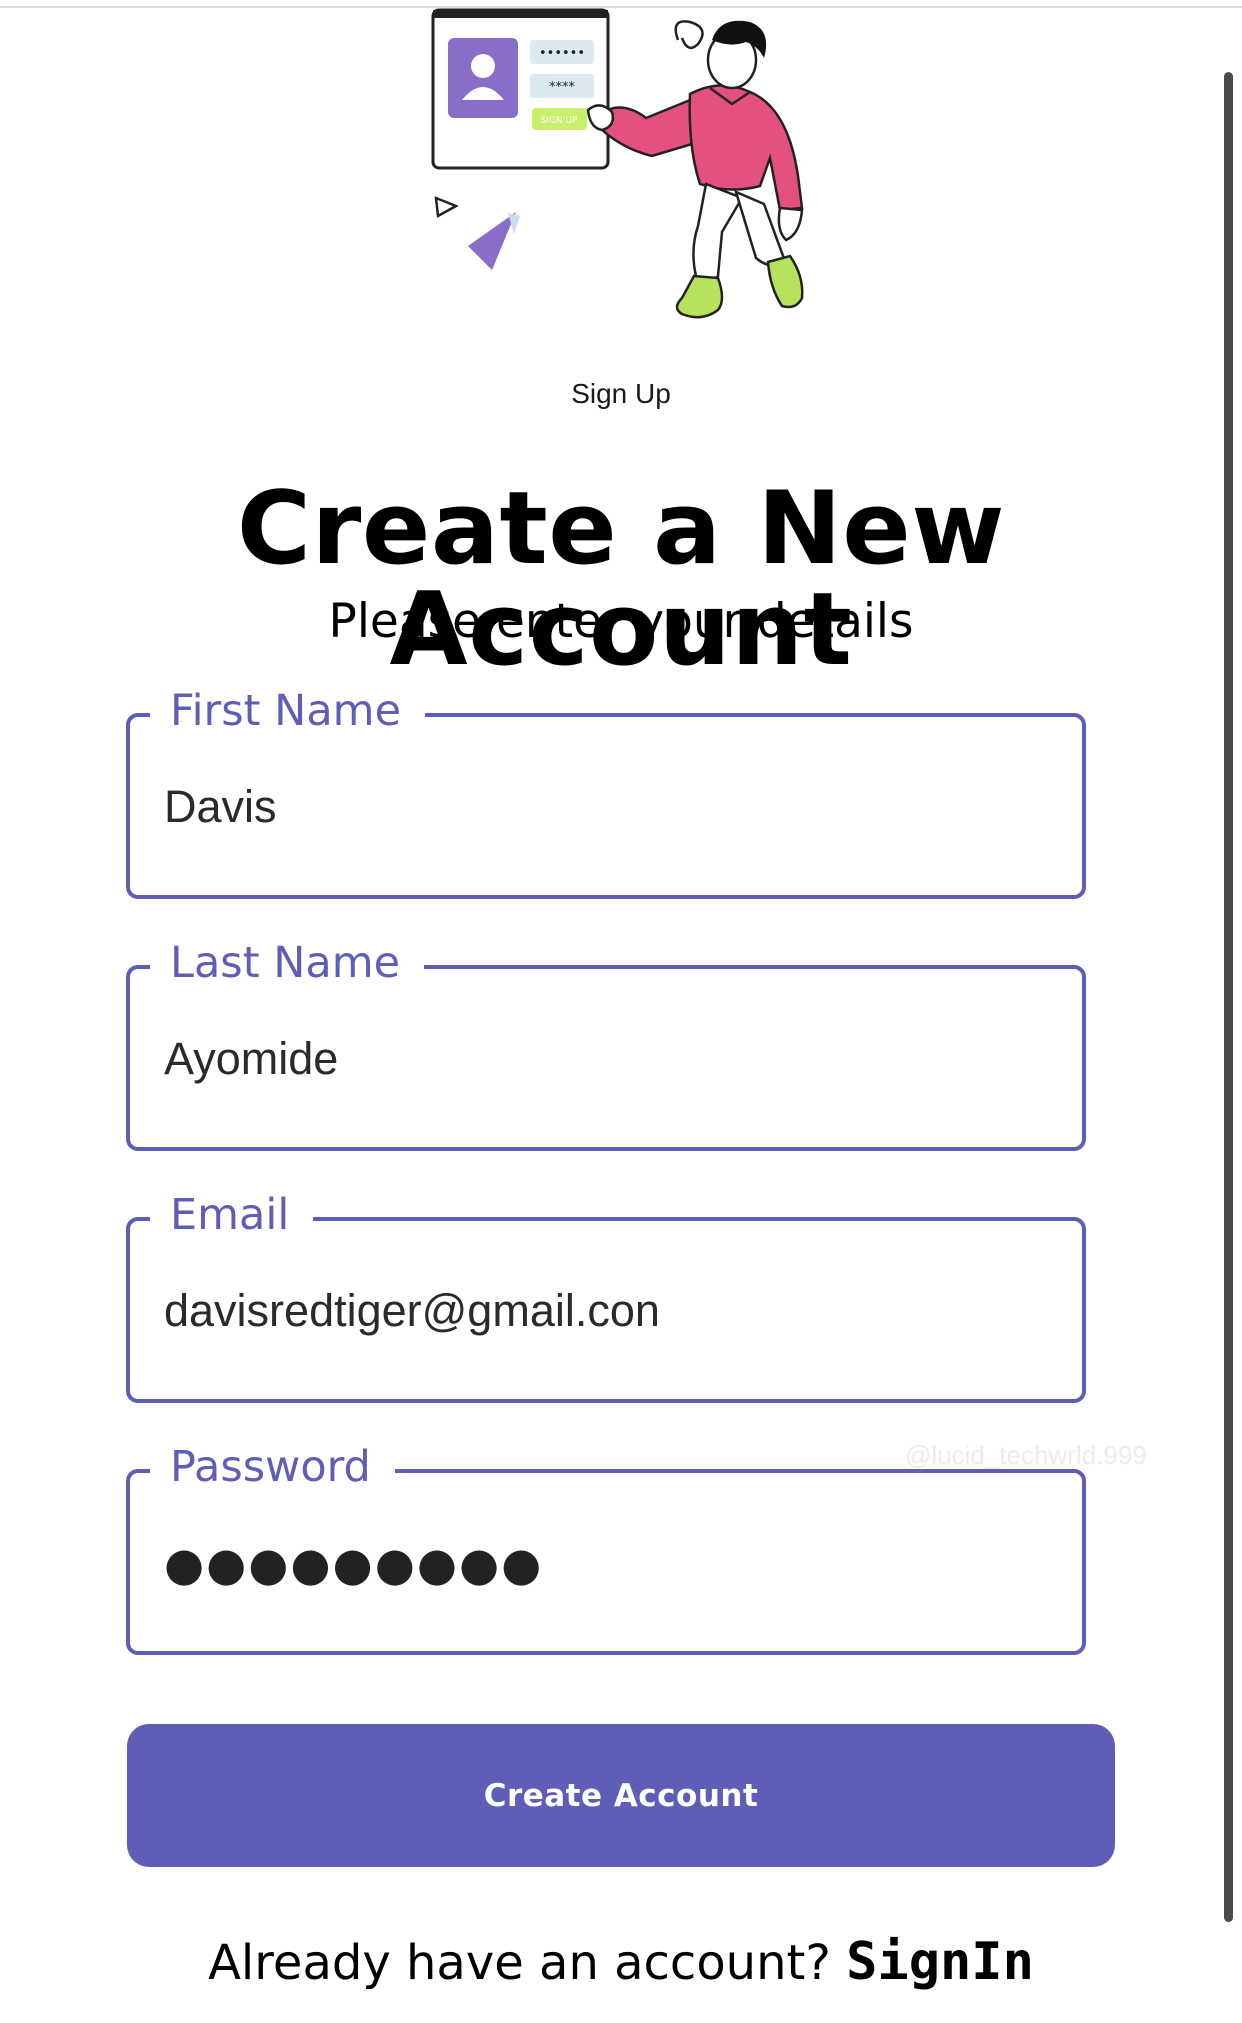  Describe the element at coordinates (288, 711) in the screenshot. I see `first-name-label: First Name` at that location.